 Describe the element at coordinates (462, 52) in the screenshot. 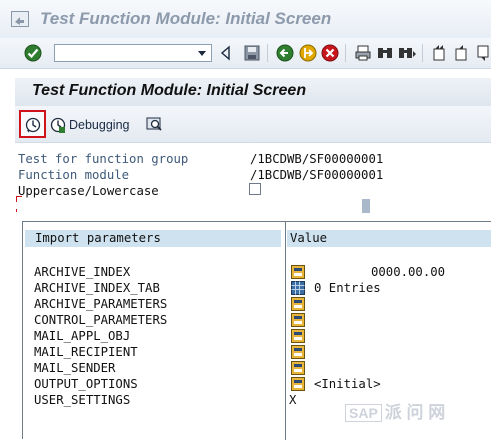

I see `previous-page-icon` at that location.